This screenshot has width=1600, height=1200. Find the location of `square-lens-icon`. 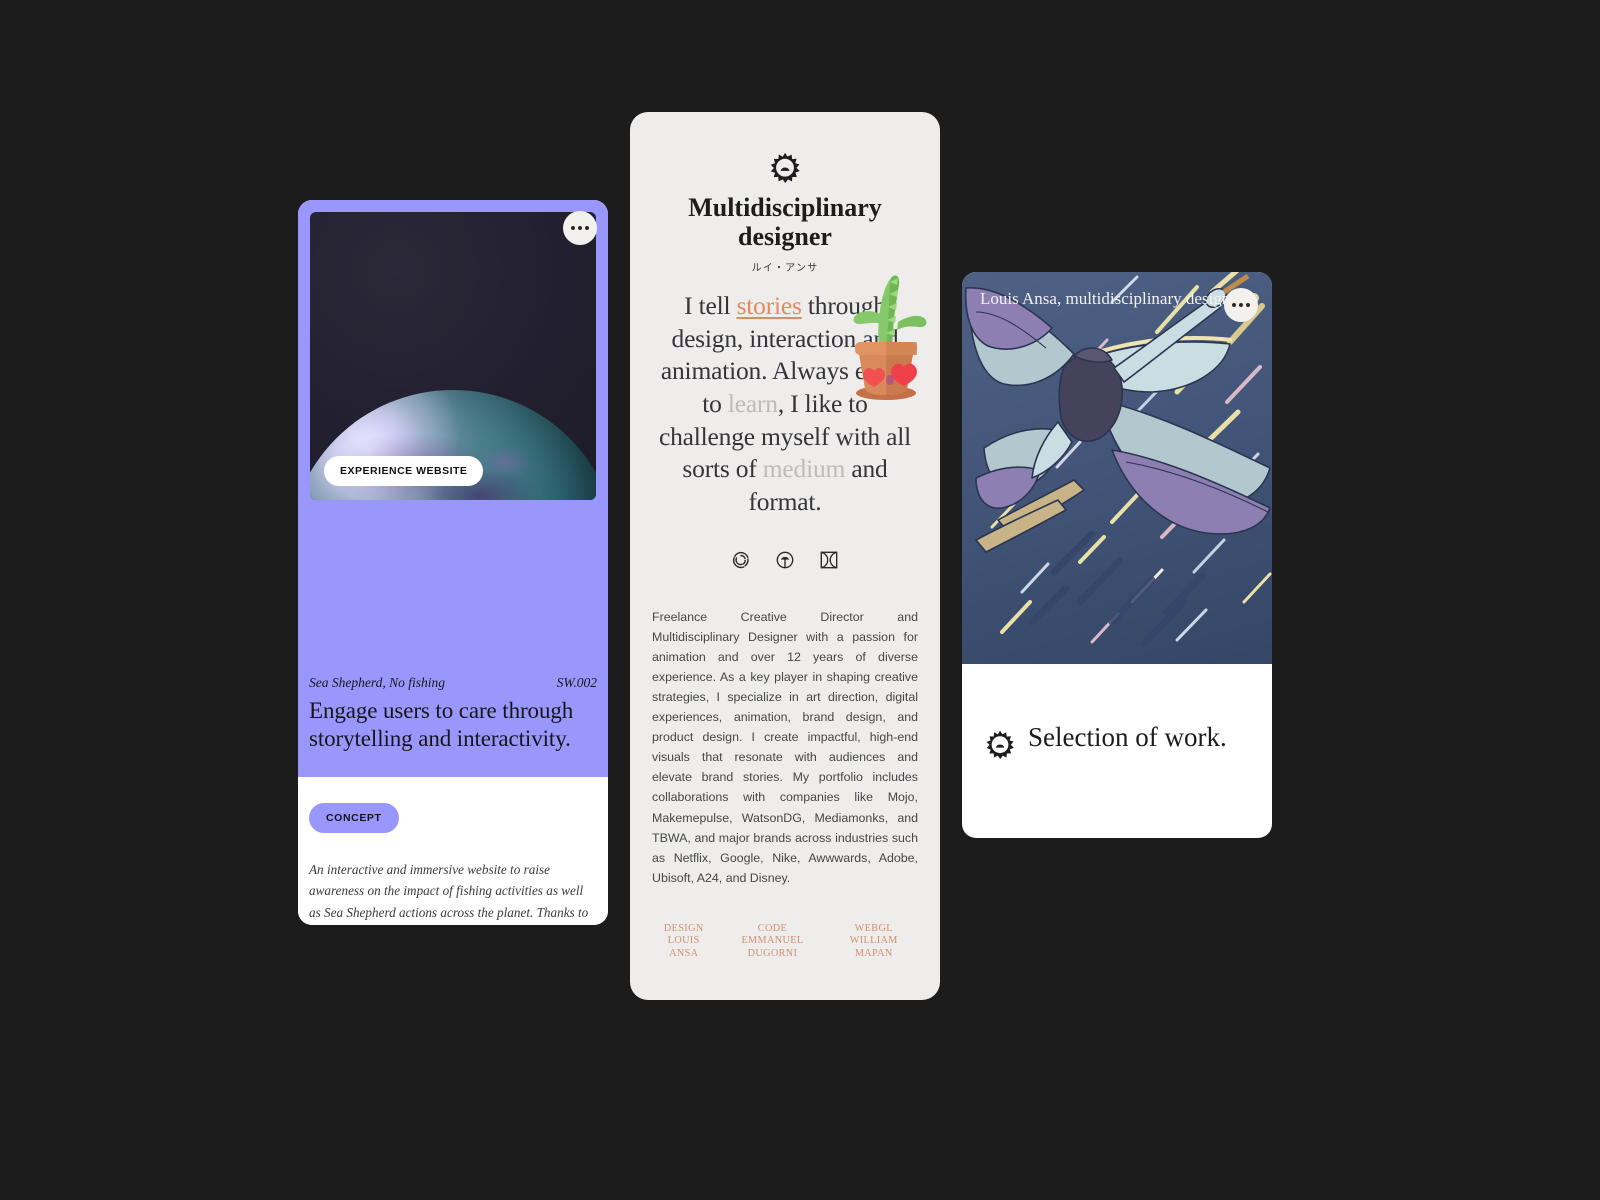

square-lens-icon is located at coordinates (829, 560).